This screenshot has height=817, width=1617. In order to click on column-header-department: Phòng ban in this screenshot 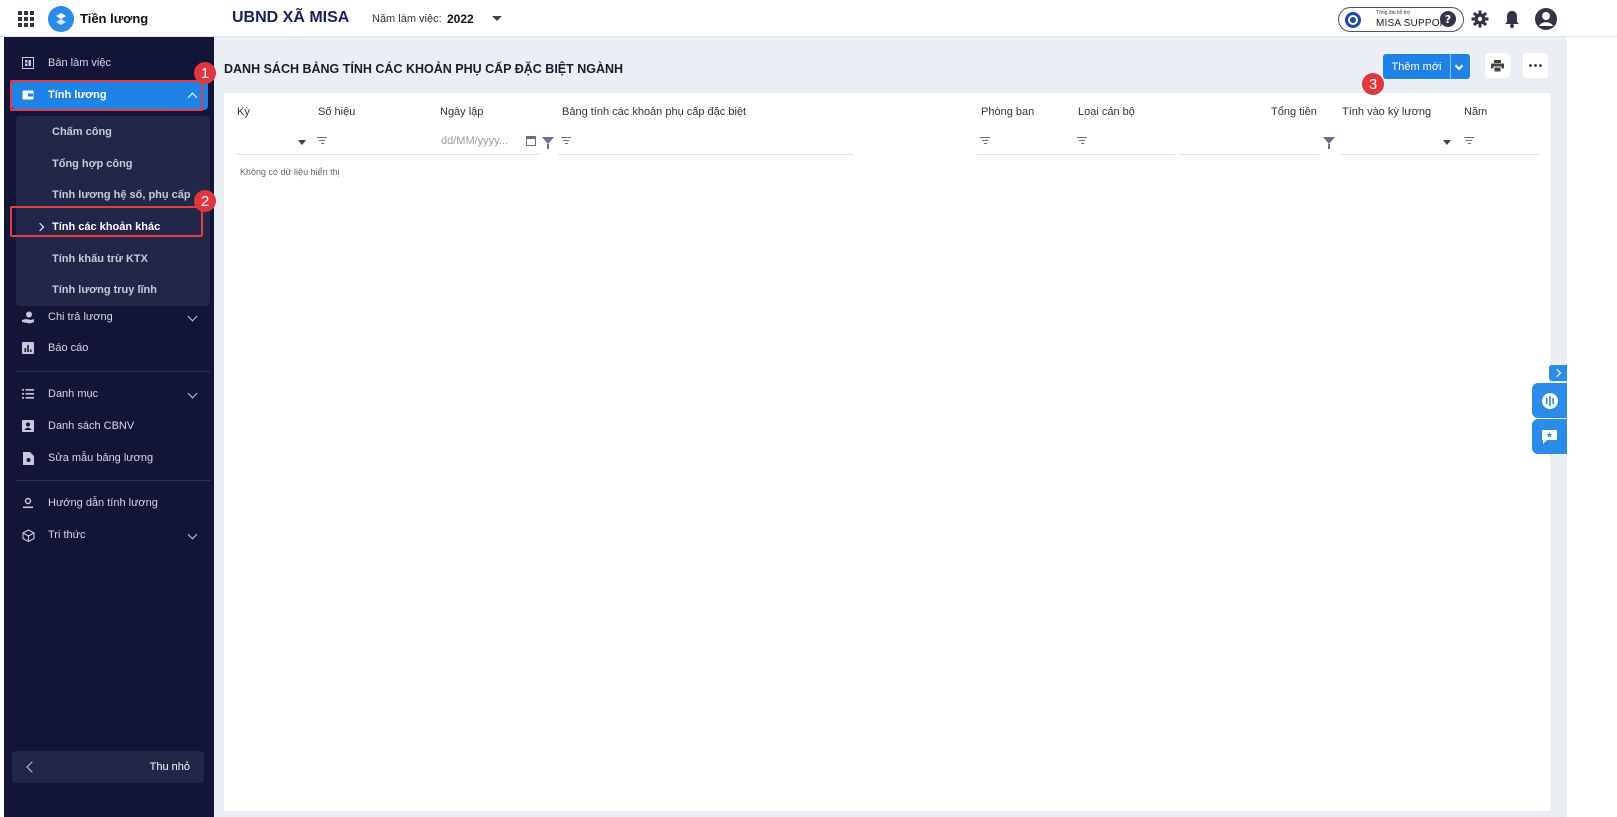, I will do `click(1007, 112)`.